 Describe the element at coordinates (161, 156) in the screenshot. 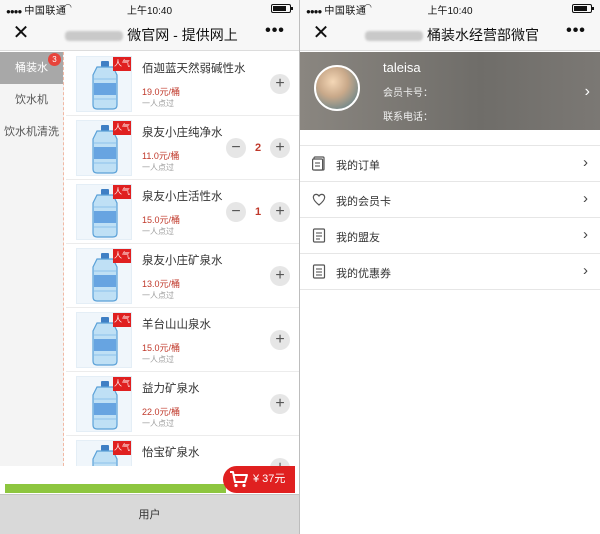

I see `product-price: 11.0元/桶` at that location.